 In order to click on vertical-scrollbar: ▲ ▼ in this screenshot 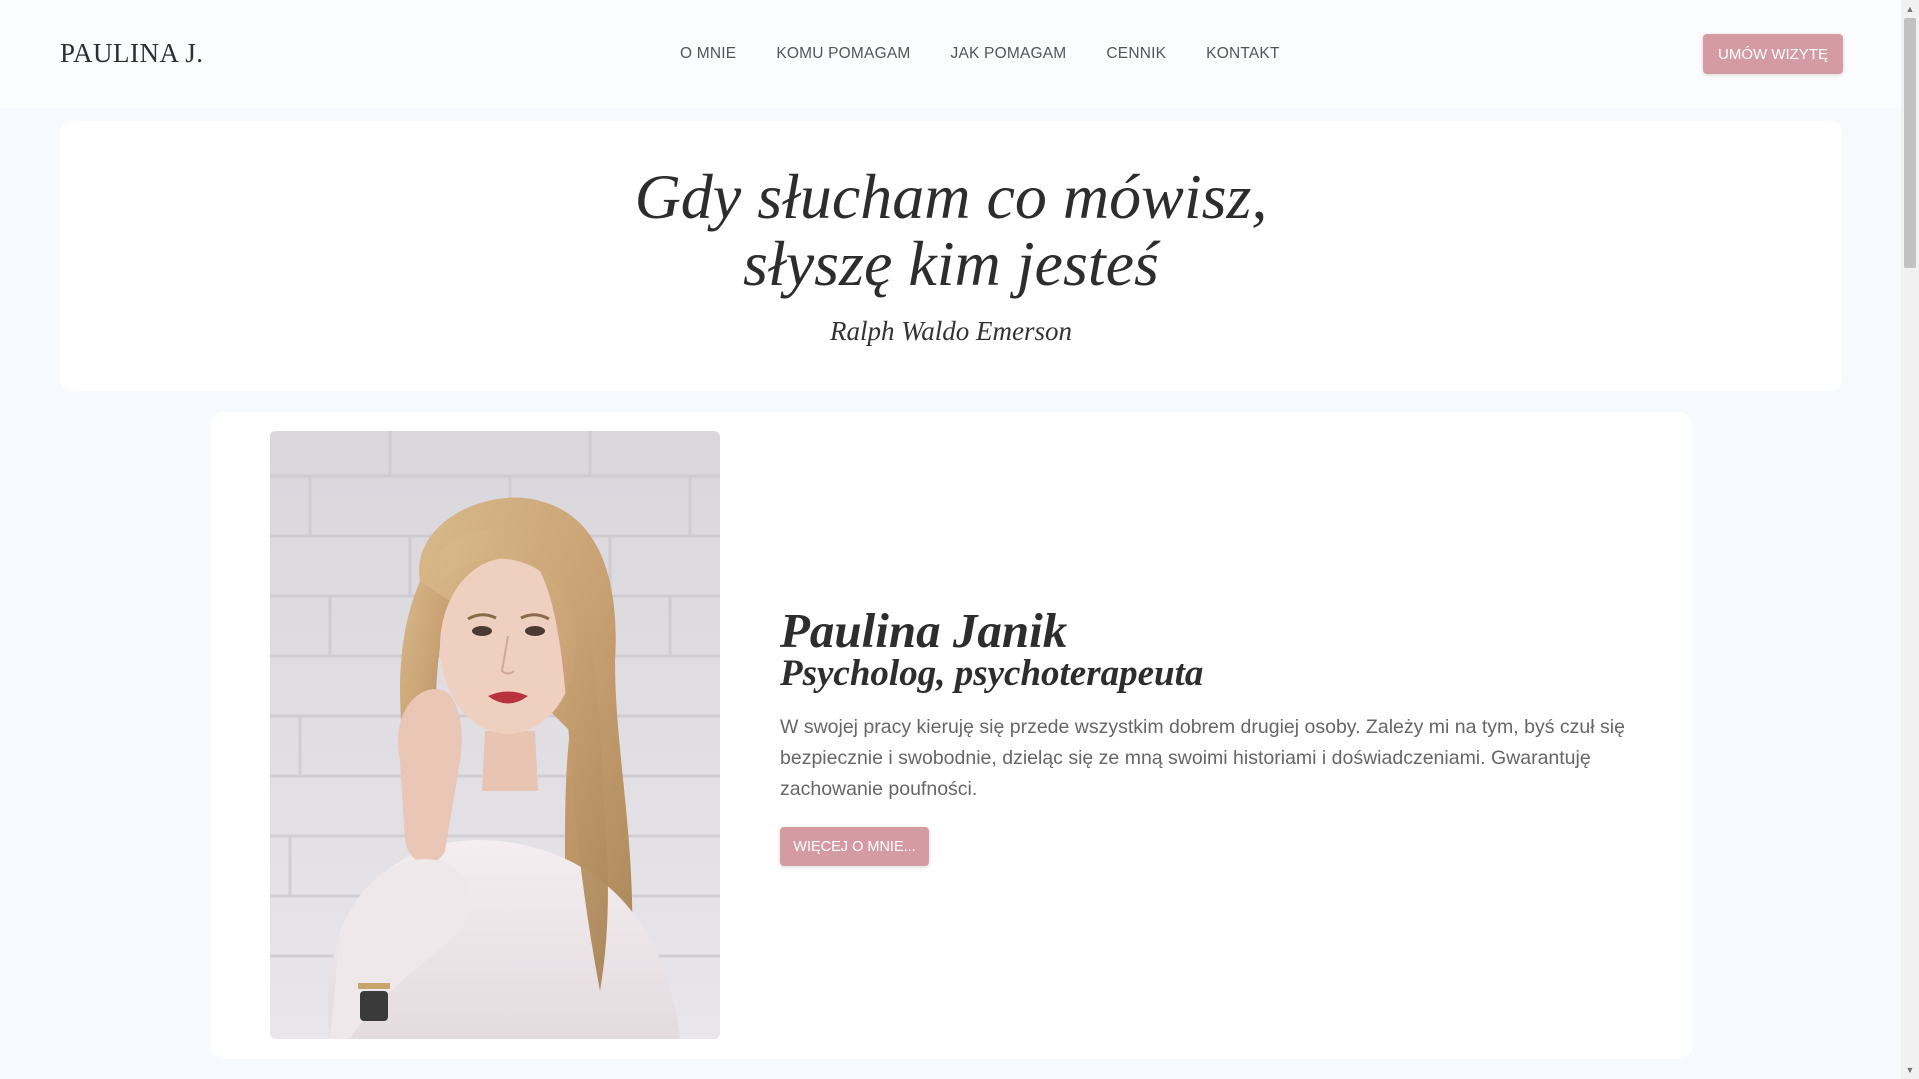, I will do `click(1910, 539)`.